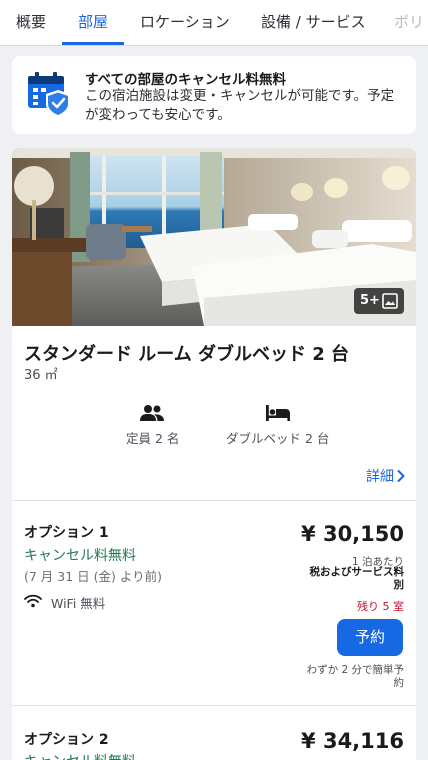  Describe the element at coordinates (93, 43) in the screenshot. I see `active-tab-indicator` at that location.